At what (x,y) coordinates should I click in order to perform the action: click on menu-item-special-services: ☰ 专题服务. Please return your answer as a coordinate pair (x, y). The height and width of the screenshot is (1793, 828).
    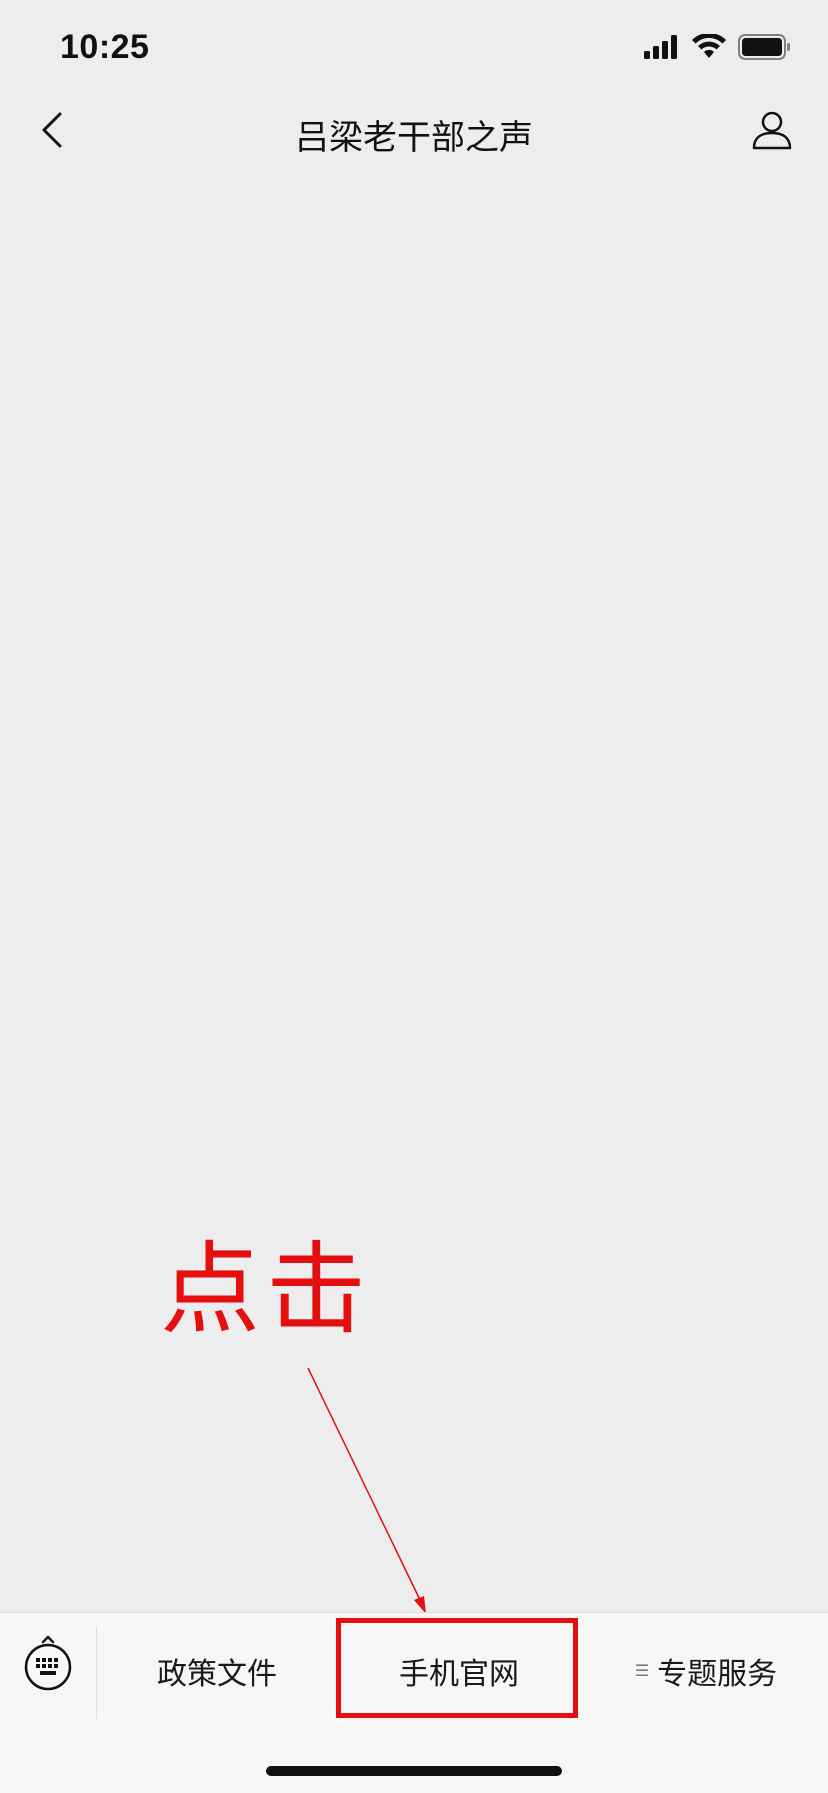
    Looking at the image, I should click on (706, 1671).